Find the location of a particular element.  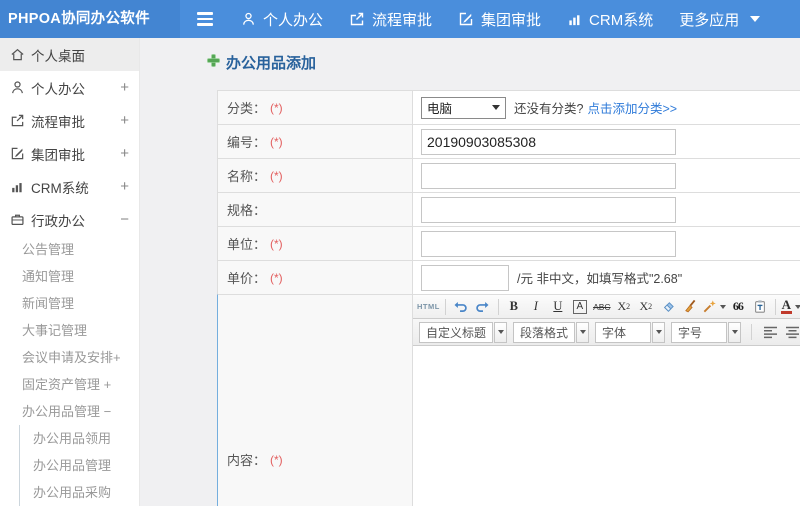

form-row-code: 编号： (*) is located at coordinates (508, 141).